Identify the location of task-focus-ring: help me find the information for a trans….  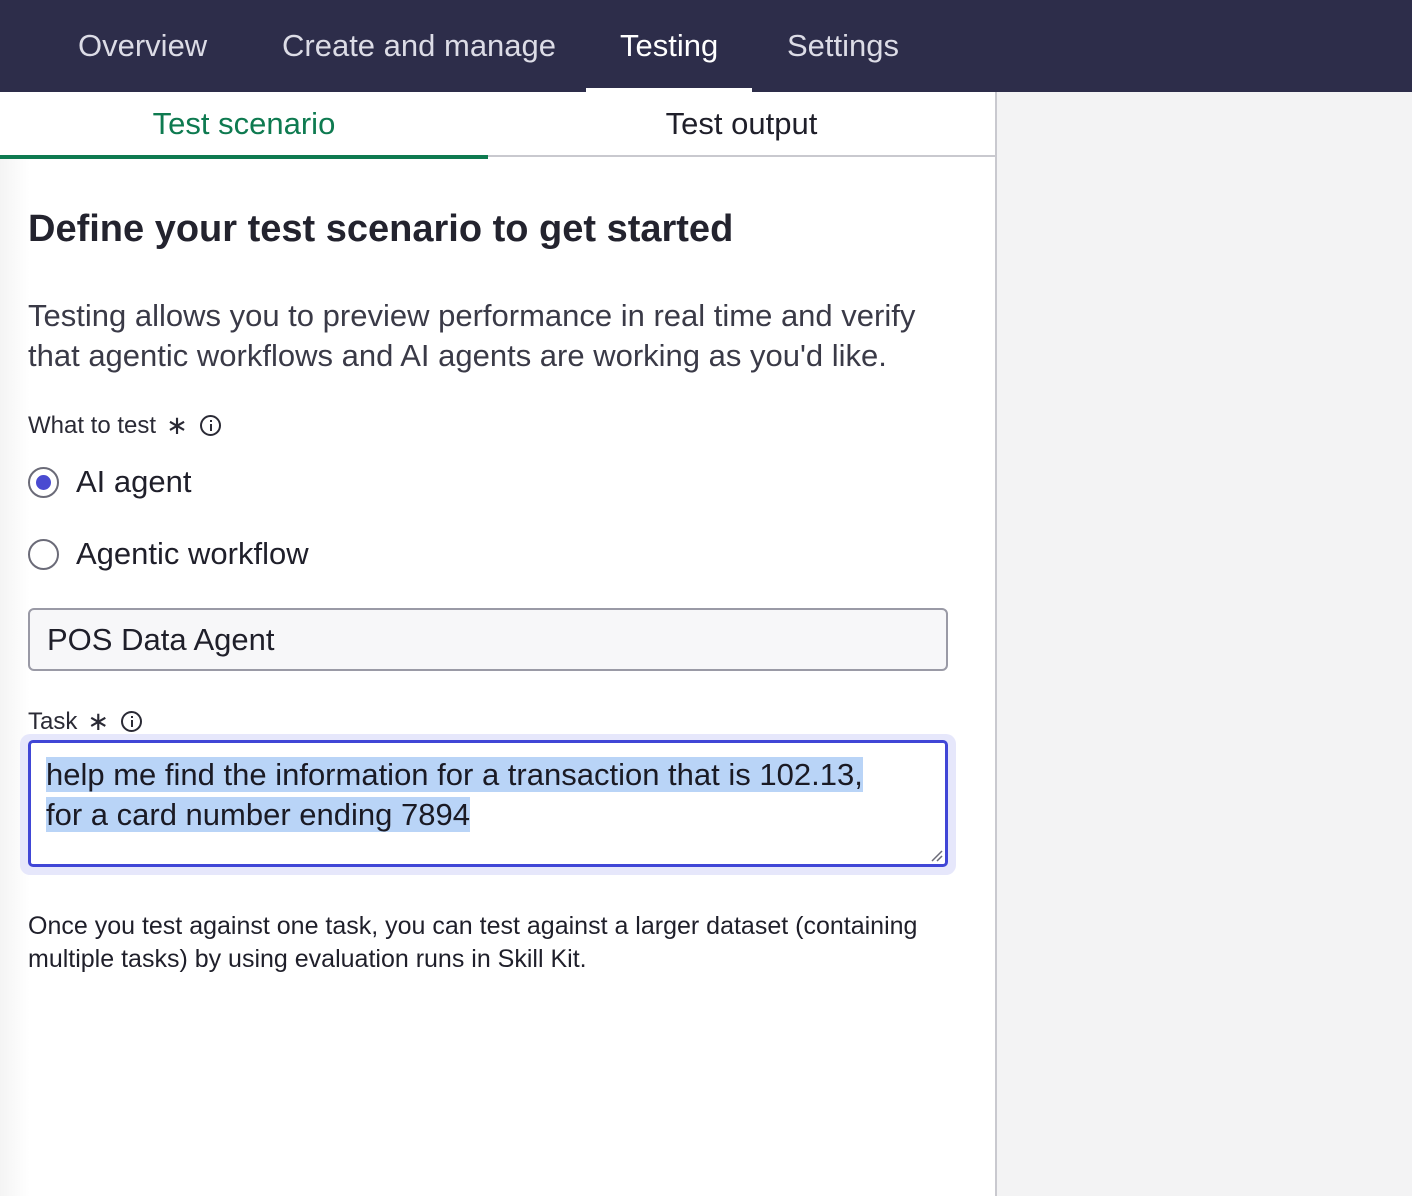
(488, 804).